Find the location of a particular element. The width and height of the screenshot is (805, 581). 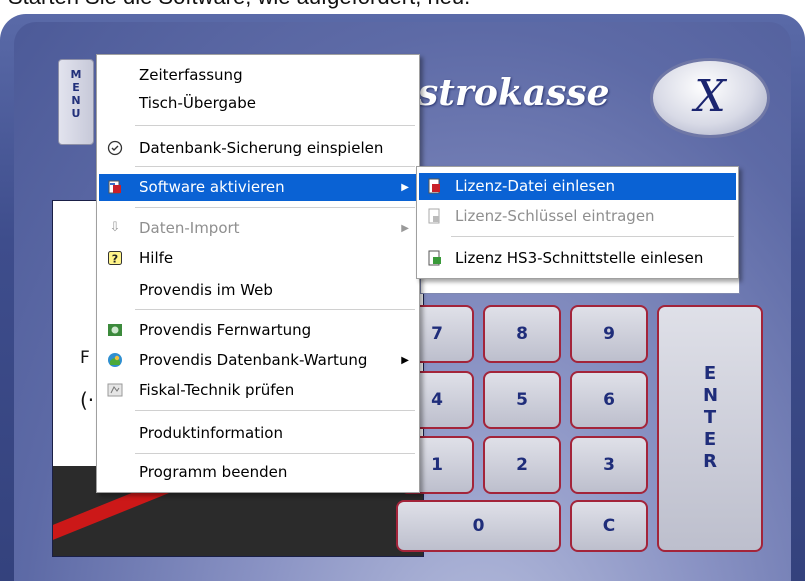

menu-item-produktinformation: Produktinformation is located at coordinates (258, 433).